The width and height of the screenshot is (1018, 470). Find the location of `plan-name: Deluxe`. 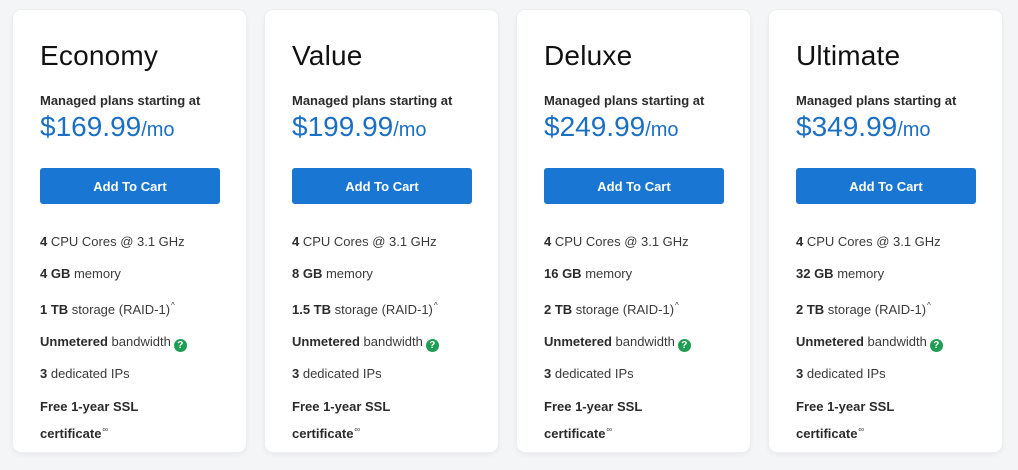

plan-name: Deluxe is located at coordinates (588, 55).